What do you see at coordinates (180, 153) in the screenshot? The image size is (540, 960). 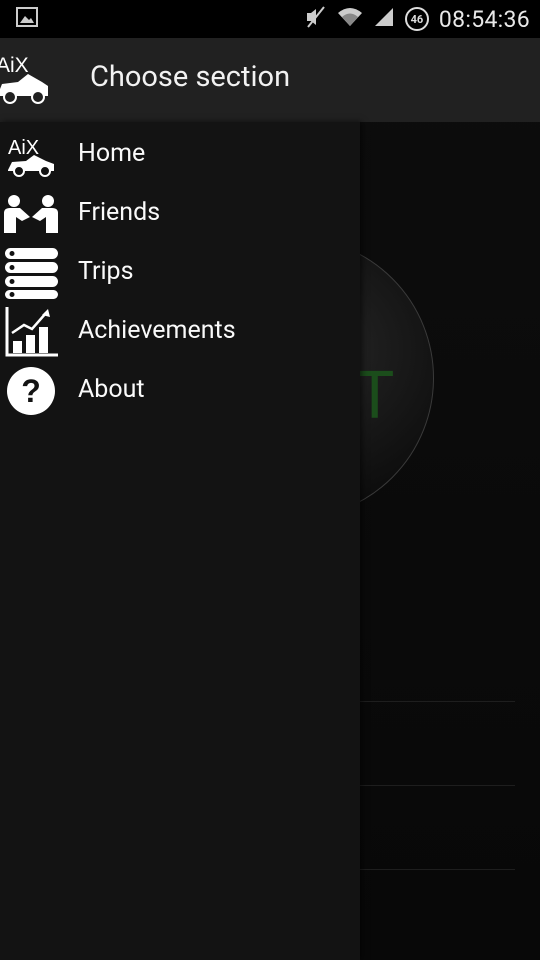 I see `drawer-item-home: AiX Home` at bounding box center [180, 153].